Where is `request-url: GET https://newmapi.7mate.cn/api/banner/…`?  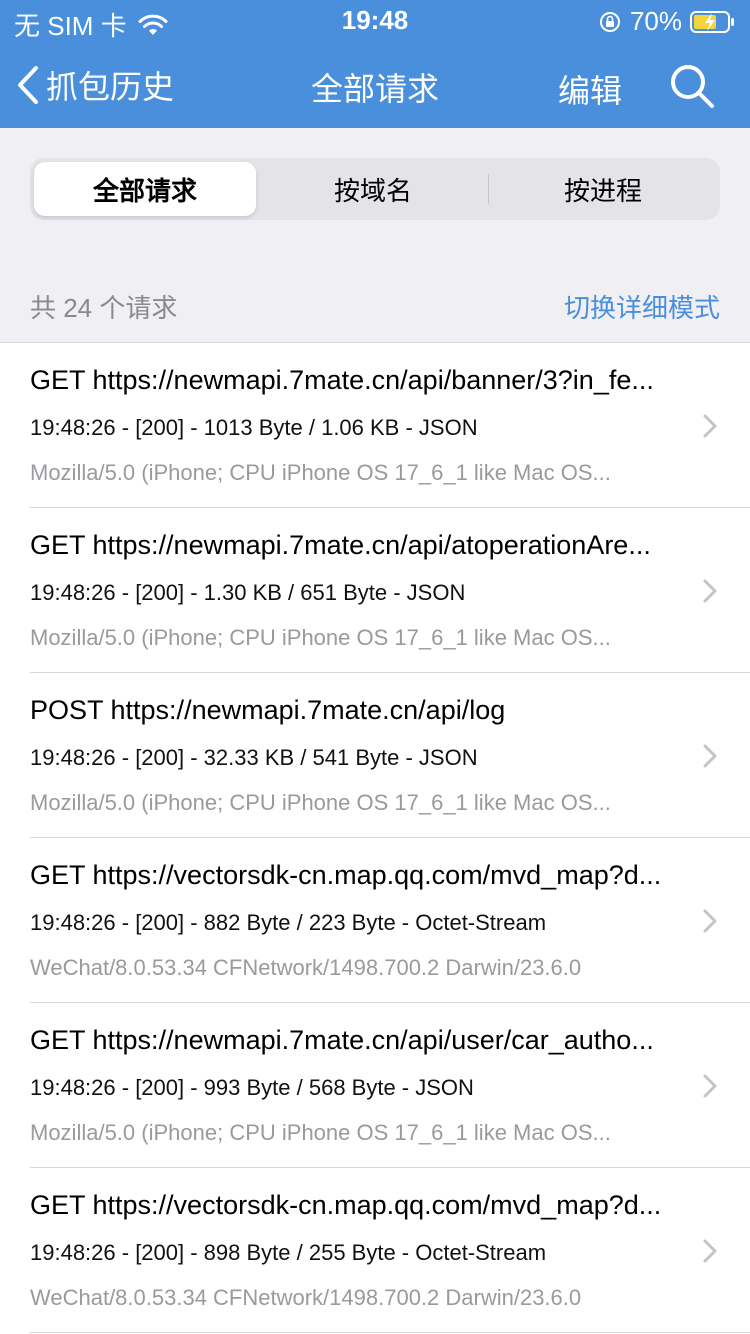
request-url: GET https://newmapi.7mate.cn/api/banner/… is located at coordinates (342, 380).